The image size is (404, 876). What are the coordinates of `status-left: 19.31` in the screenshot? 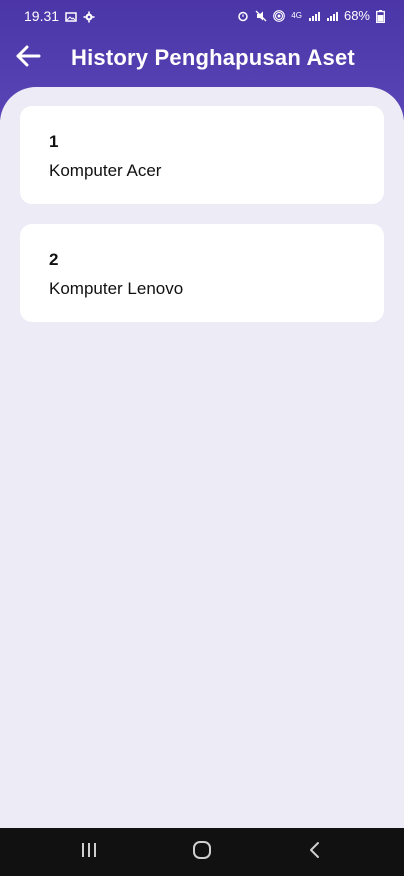 It's located at (59, 16).